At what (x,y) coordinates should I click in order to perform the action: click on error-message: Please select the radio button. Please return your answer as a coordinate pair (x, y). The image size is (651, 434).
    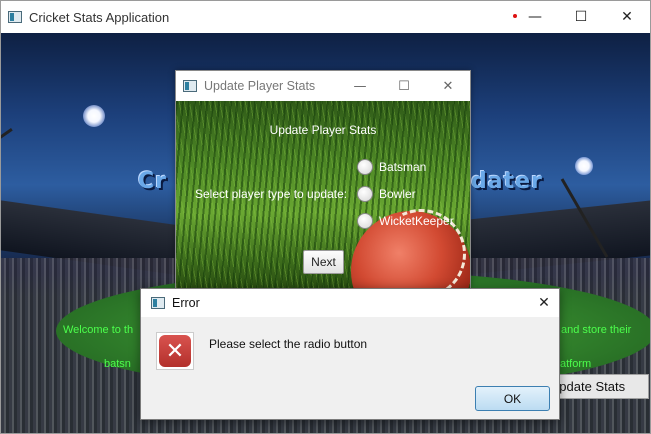
    Looking at the image, I should click on (288, 344).